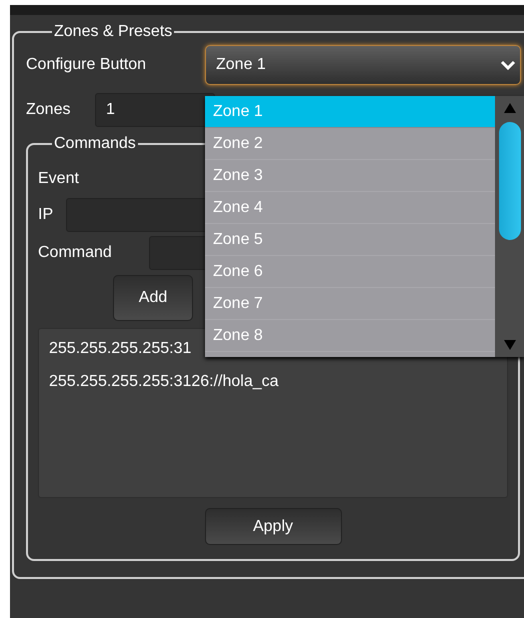  I want to click on command-entry: 255.255.255.255:3126://hola_ca, so click(278, 382).